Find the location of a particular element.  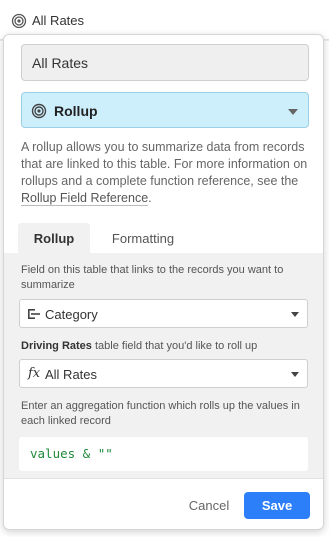

link-field-select: Category is located at coordinates (163, 313).